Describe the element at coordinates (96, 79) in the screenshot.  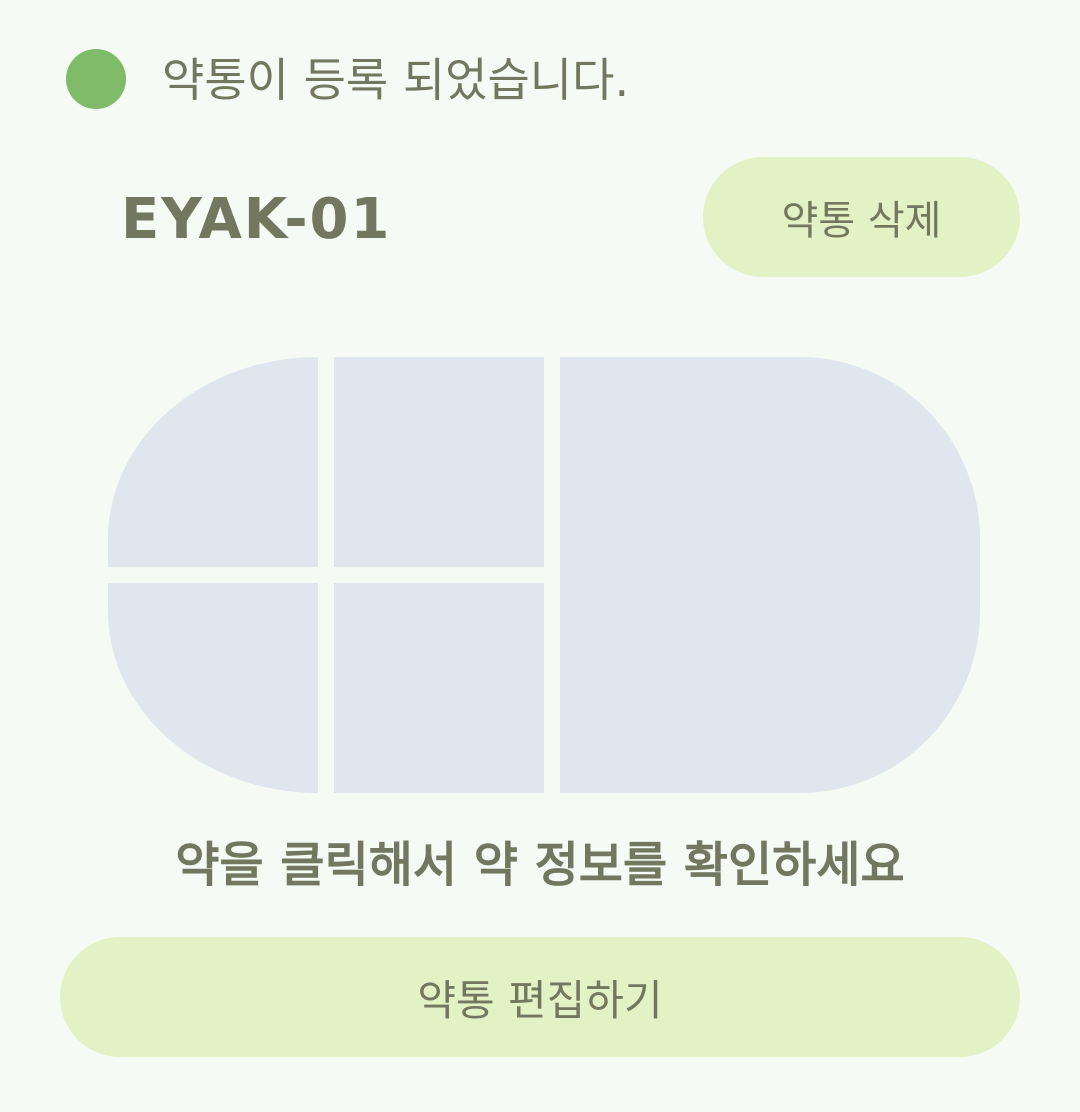
I see `status-dot-icon` at that location.